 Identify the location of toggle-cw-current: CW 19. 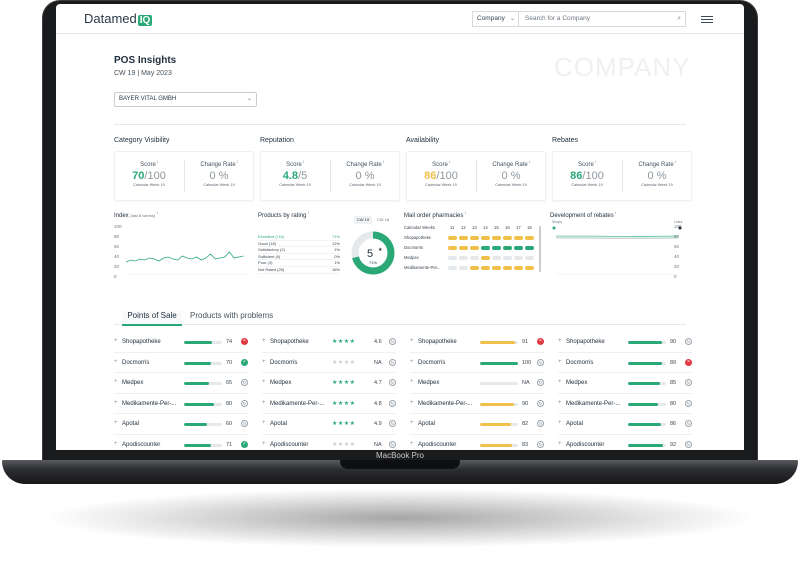
(363, 220).